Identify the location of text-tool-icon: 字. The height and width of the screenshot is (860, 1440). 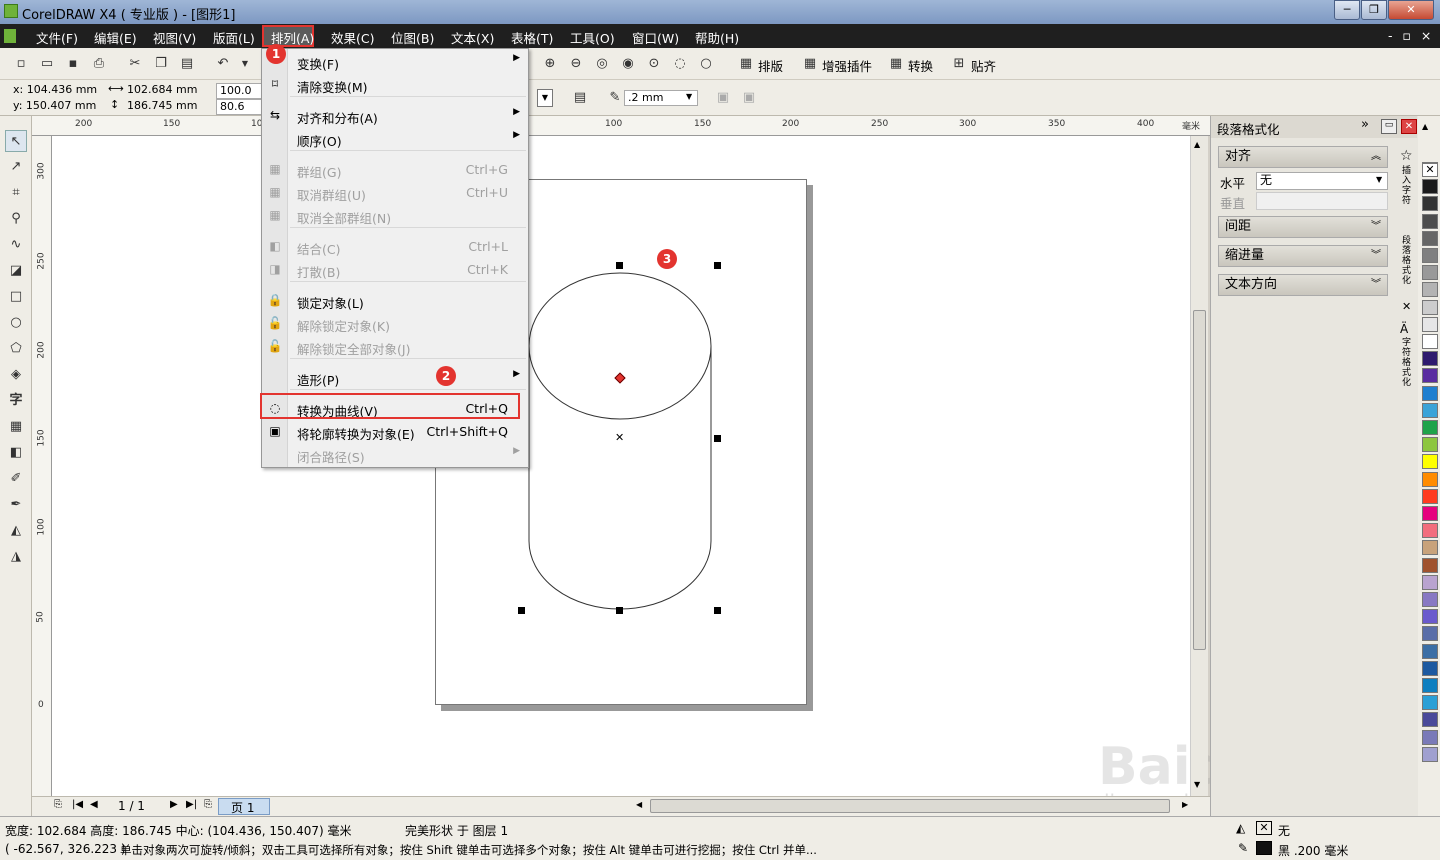
(16, 401).